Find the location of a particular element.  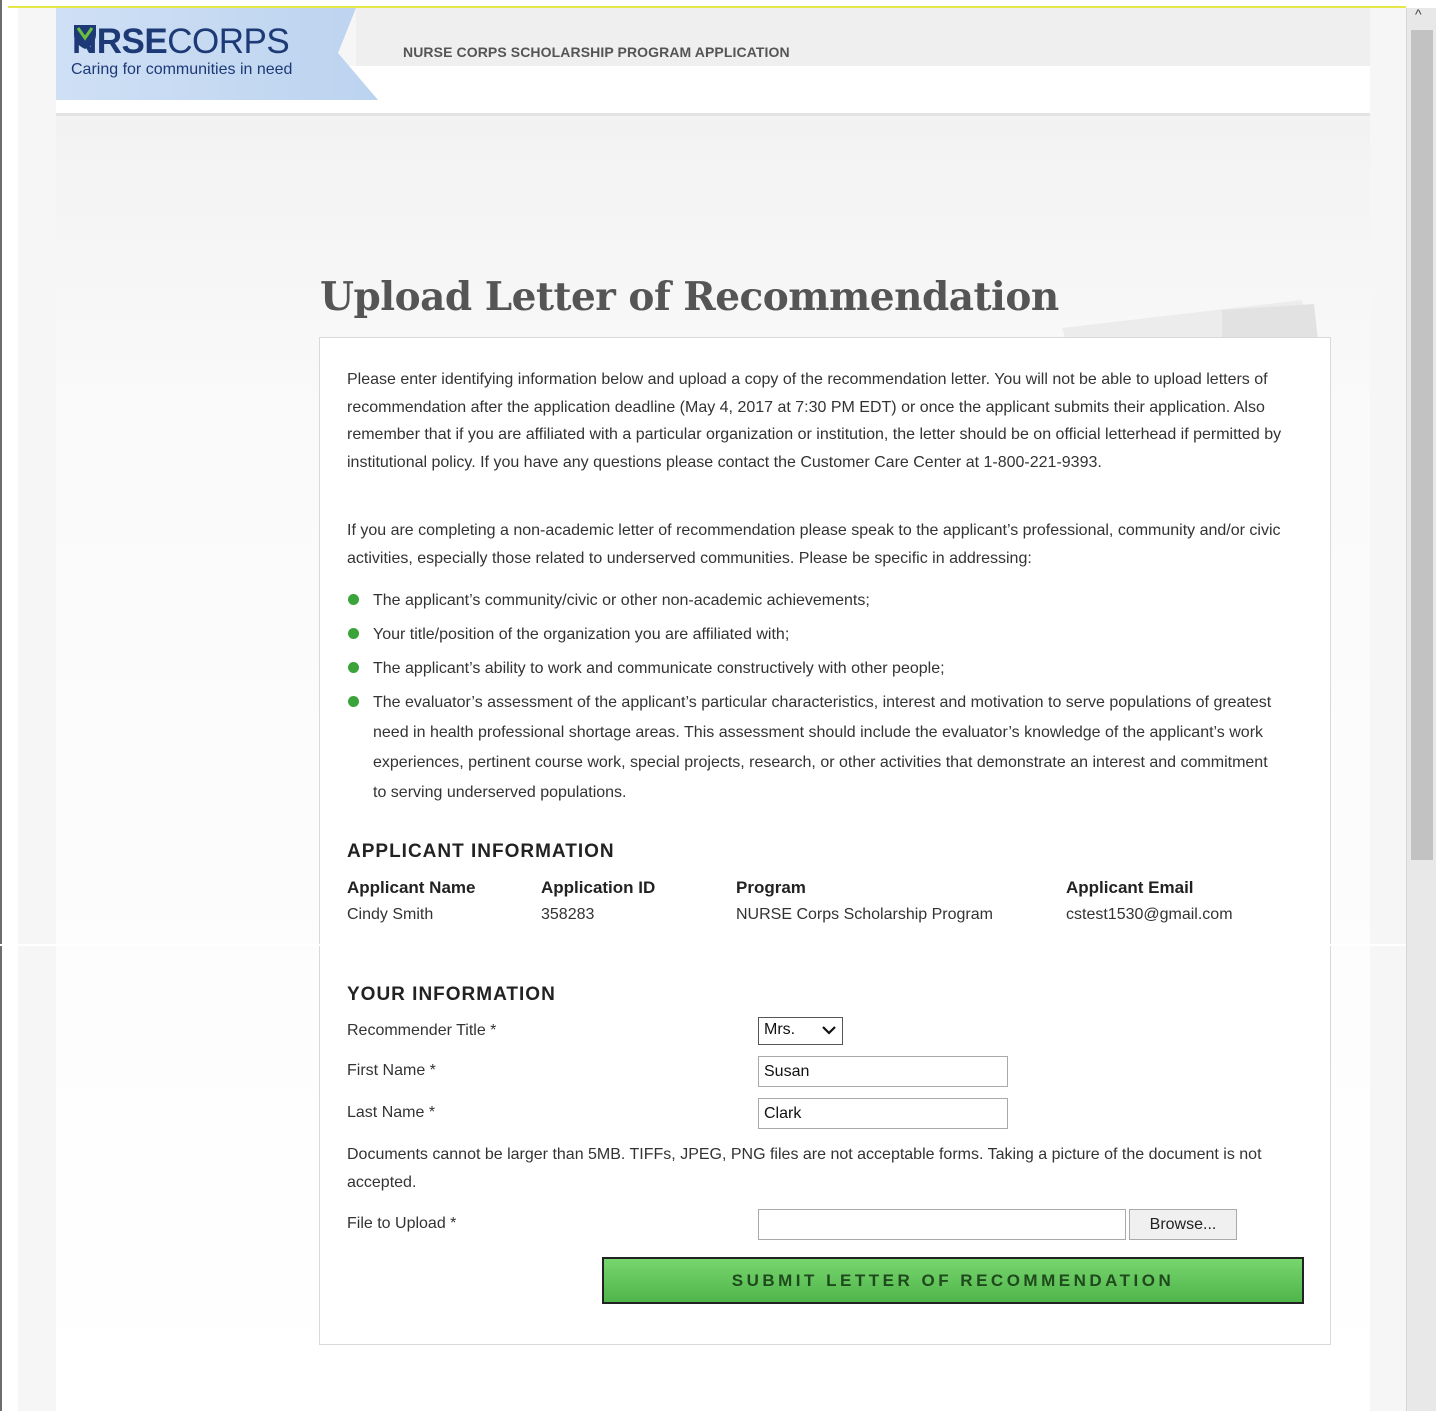

last-name-label: Last Name * is located at coordinates (391, 1112).